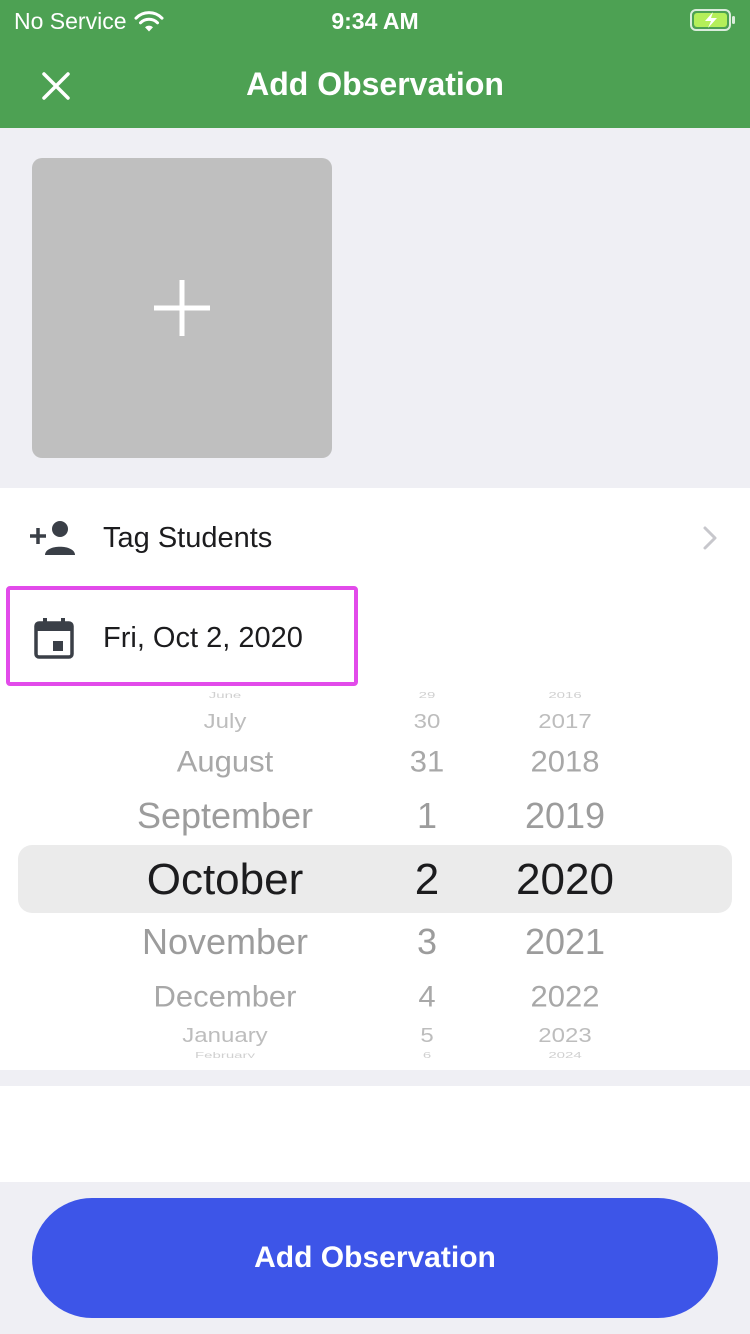  I want to click on footer: Add Observation, so click(375, 1258).